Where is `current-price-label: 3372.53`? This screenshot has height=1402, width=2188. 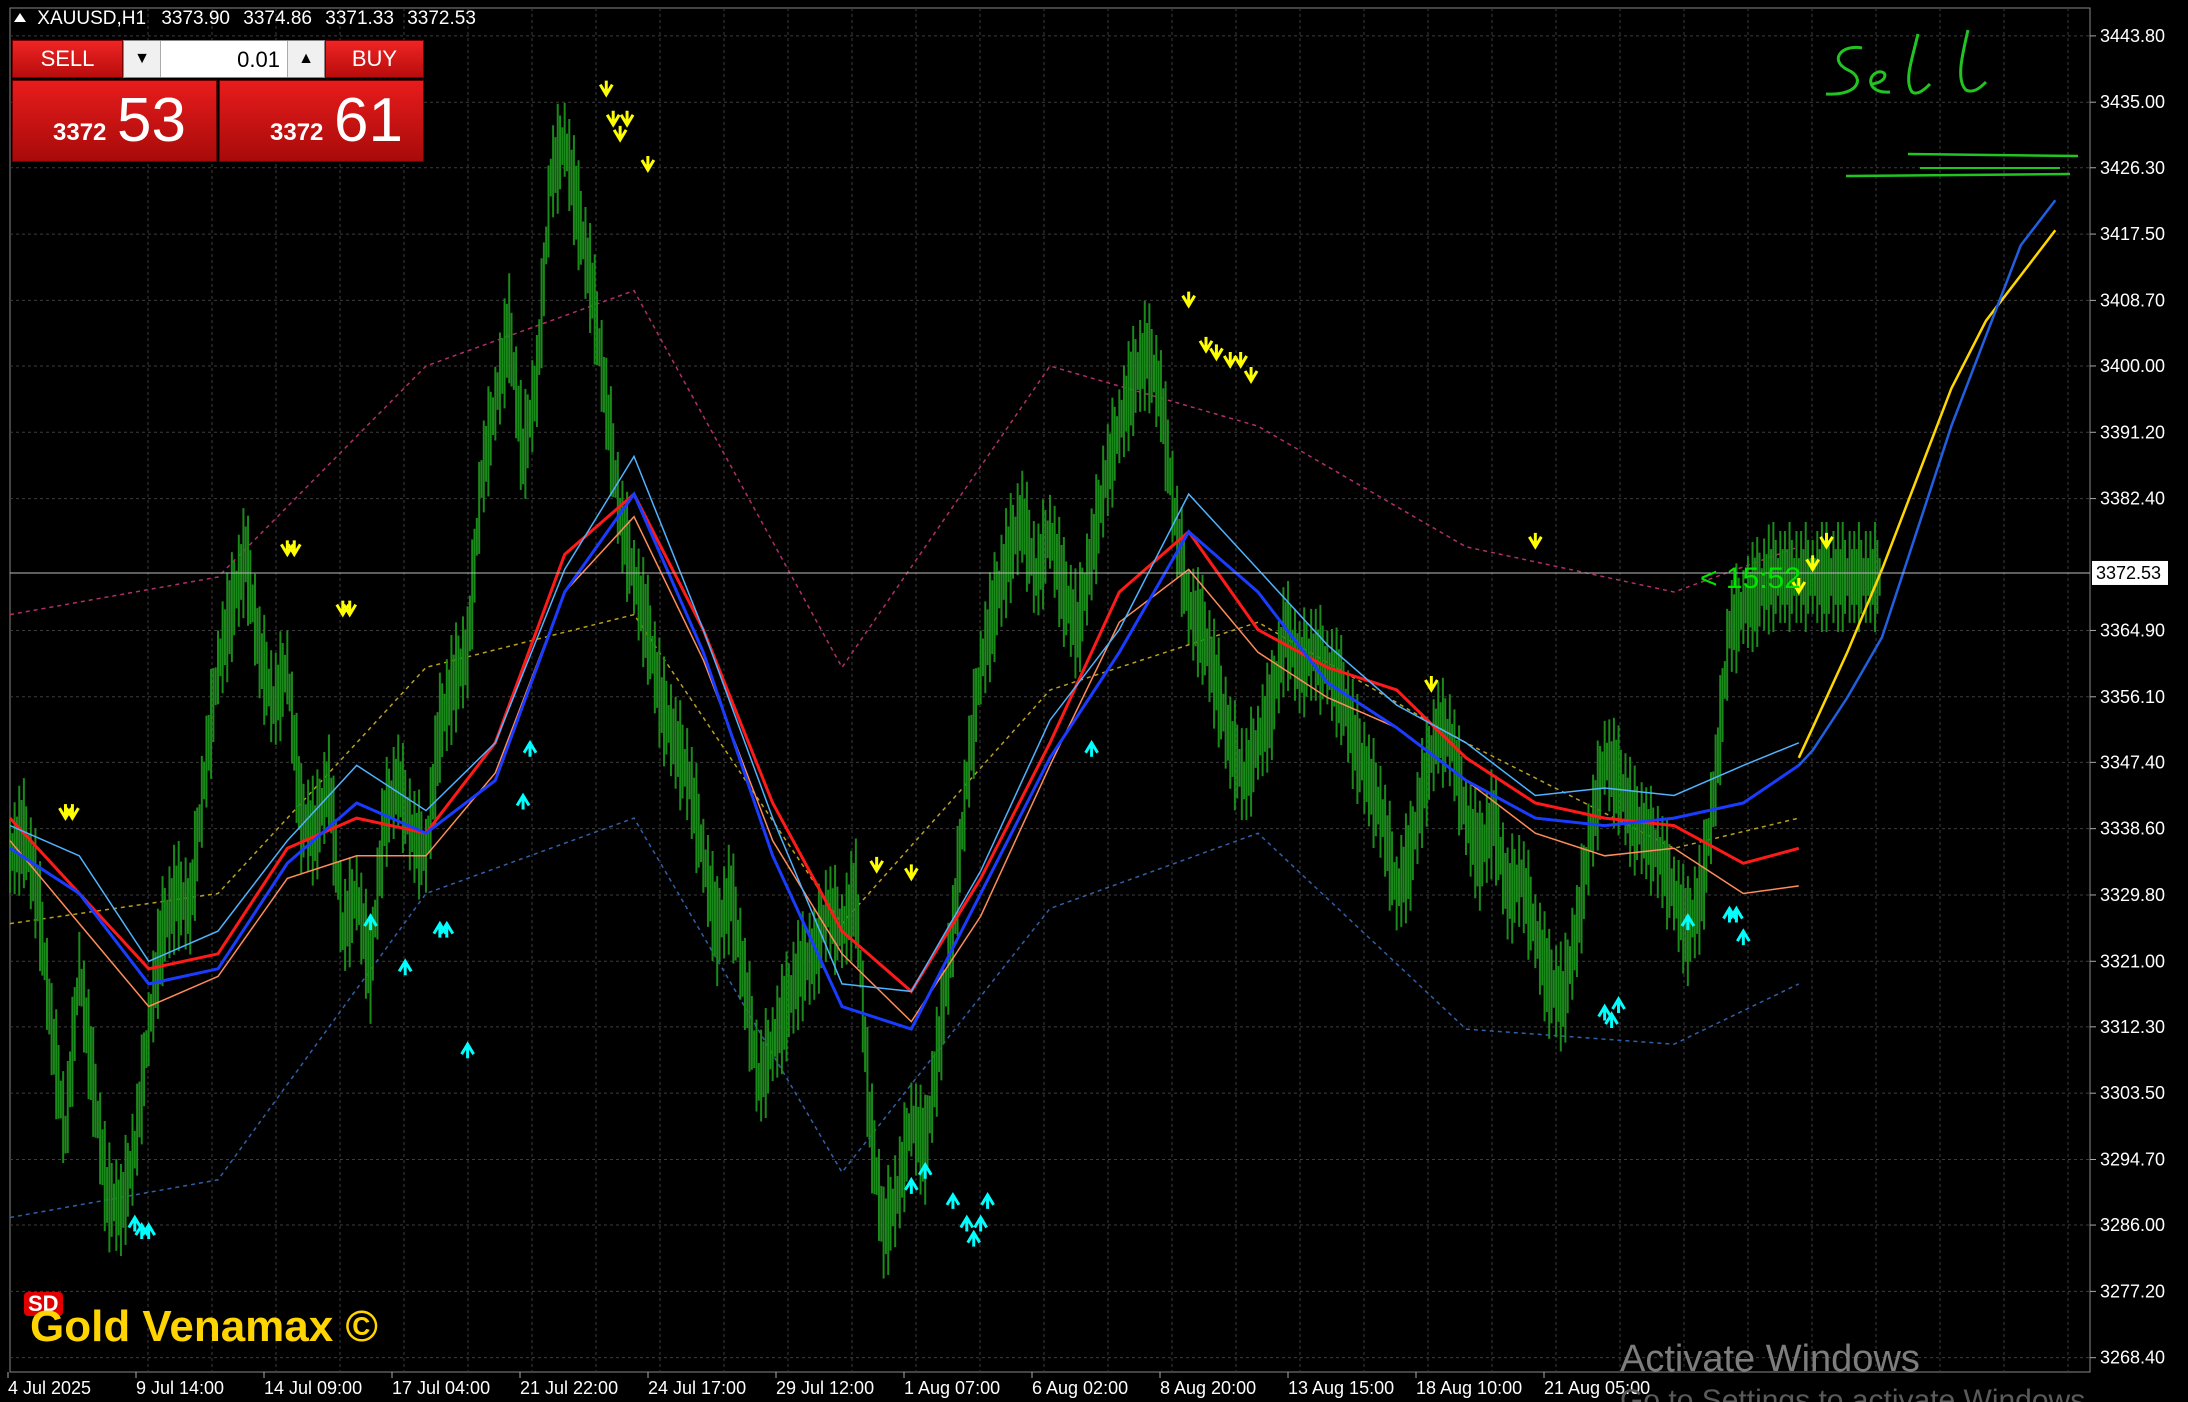 current-price-label: 3372.53 is located at coordinates (2128, 573).